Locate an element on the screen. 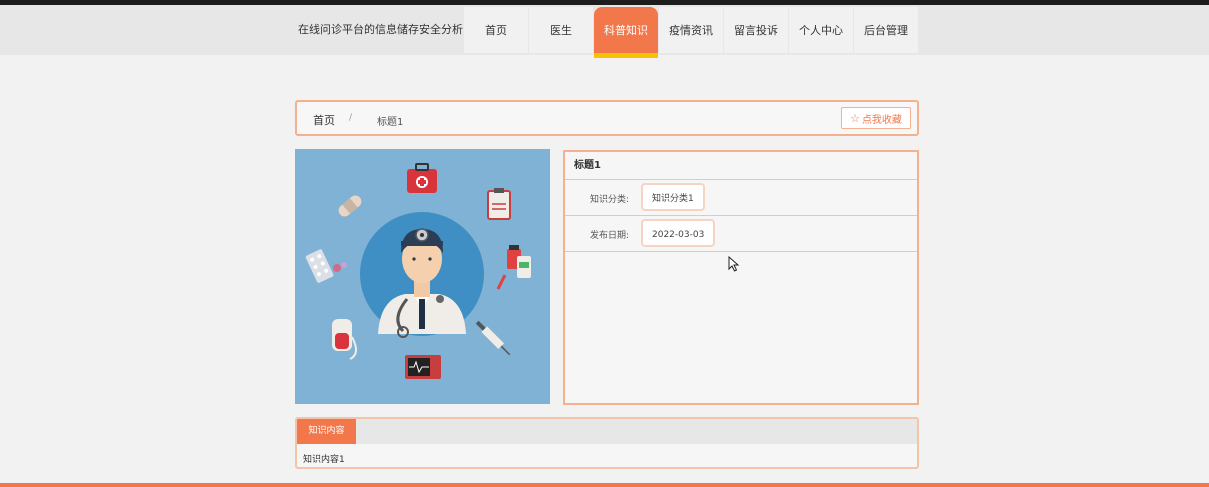 This screenshot has height=487, width=1209. publish-date-row: 发布日期: 2022-03-03 is located at coordinates (741, 234).